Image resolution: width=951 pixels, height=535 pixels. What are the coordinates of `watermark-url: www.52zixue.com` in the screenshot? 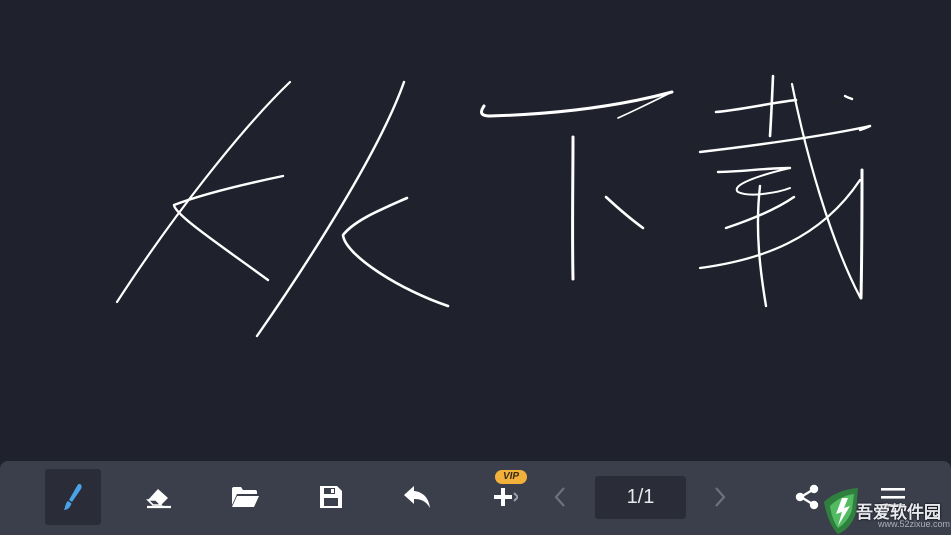 It's located at (914, 524).